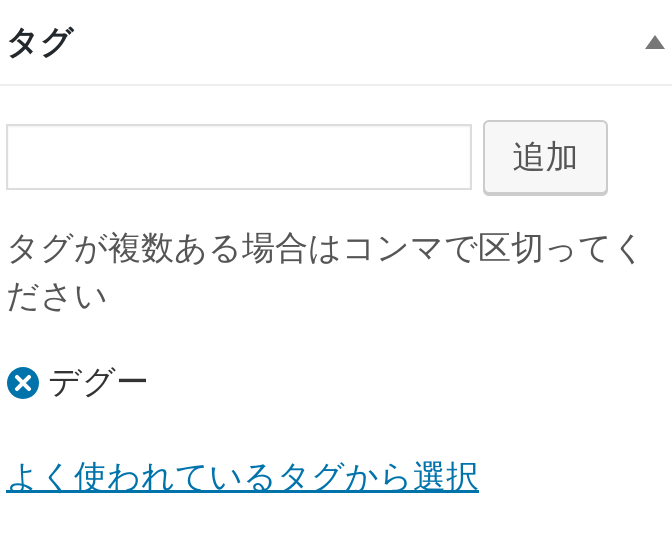  What do you see at coordinates (242, 477) in the screenshot?
I see `popular-tags-link: よく使われているタグから選択` at bounding box center [242, 477].